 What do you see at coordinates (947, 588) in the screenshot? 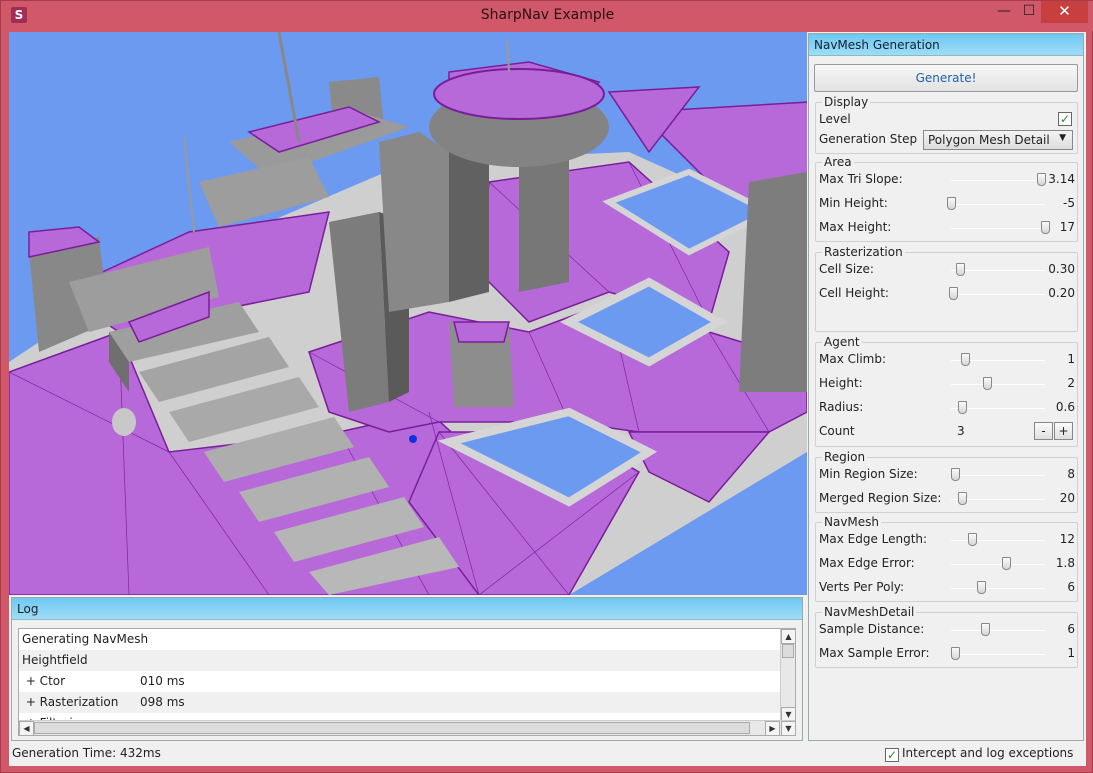
I see `navmesh-slider-row: Verts Per Poly: 6` at bounding box center [947, 588].